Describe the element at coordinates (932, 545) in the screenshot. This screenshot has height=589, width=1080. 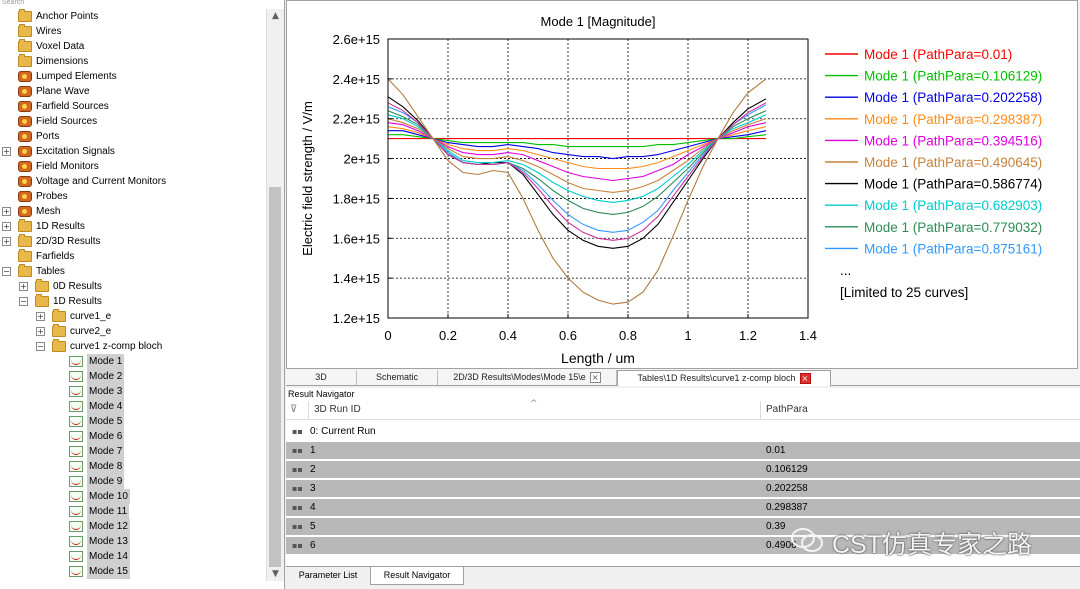
I see `watermark-text: CST仿真专家之路` at that location.